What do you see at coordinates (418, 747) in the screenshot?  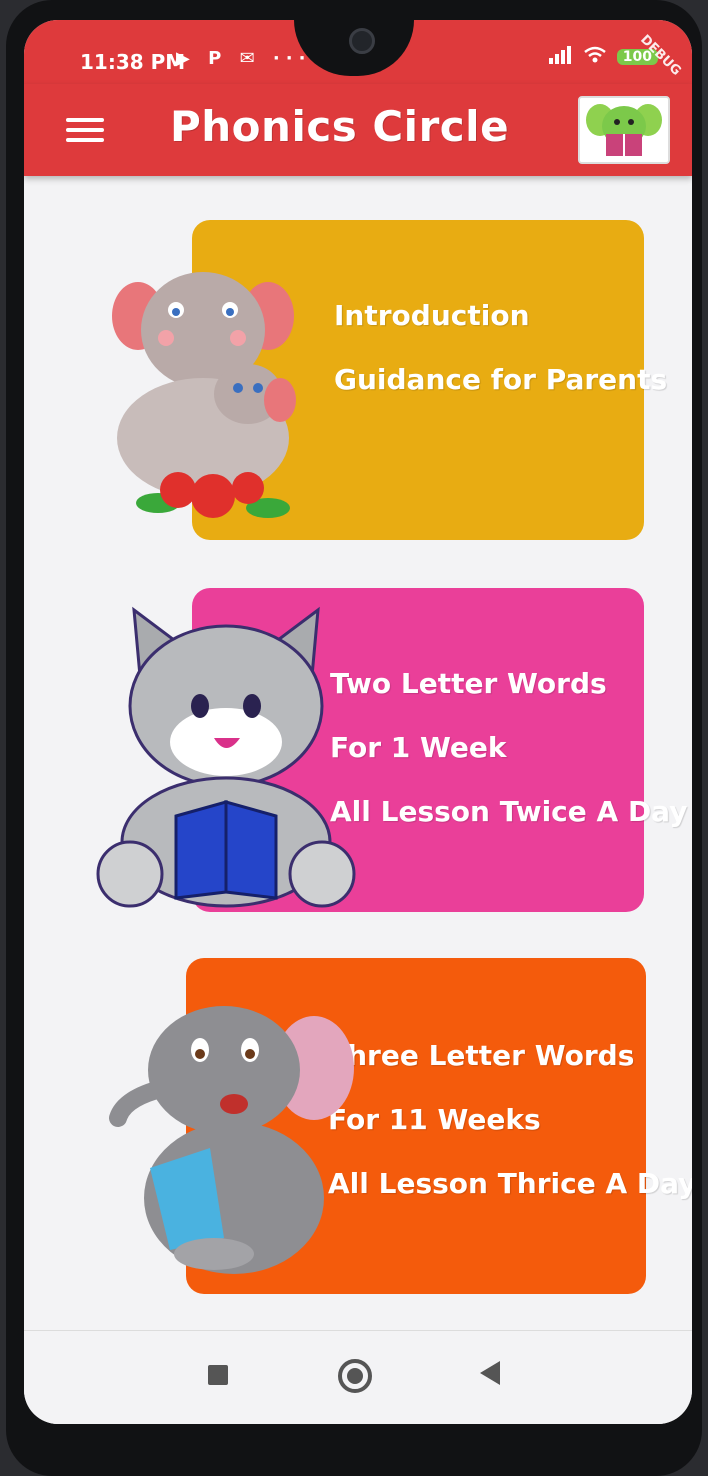 I see `card-line: For 1 Week` at bounding box center [418, 747].